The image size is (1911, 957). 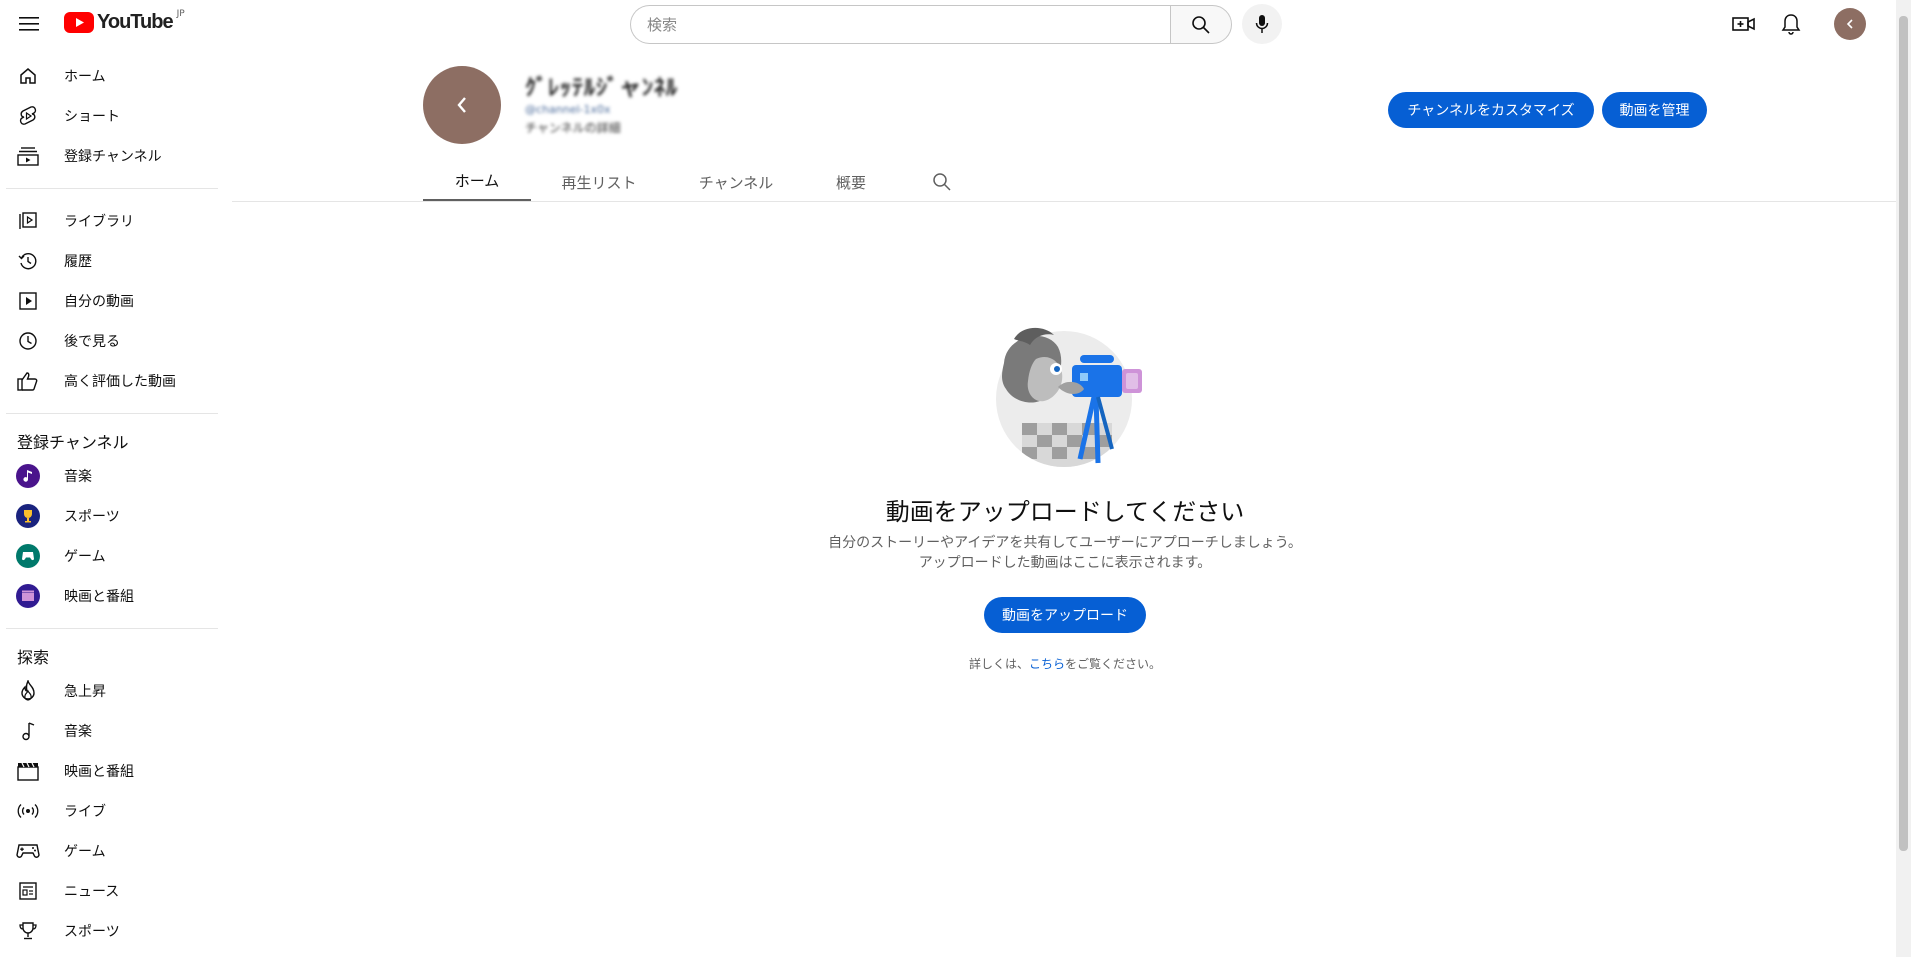 What do you see at coordinates (28, 116) in the screenshot?
I see `shorts-icon` at bounding box center [28, 116].